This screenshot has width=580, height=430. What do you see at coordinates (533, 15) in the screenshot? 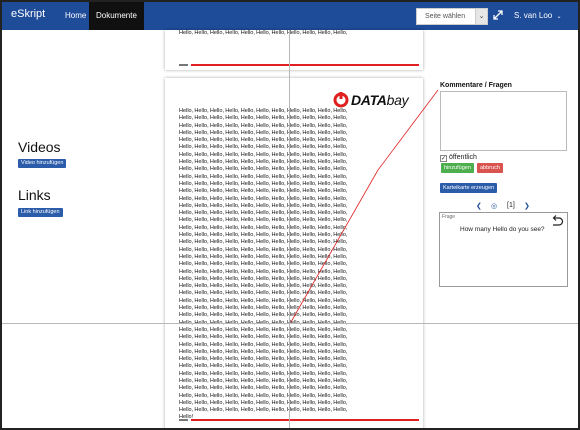
I see `user-name: S. van Loo` at bounding box center [533, 15].